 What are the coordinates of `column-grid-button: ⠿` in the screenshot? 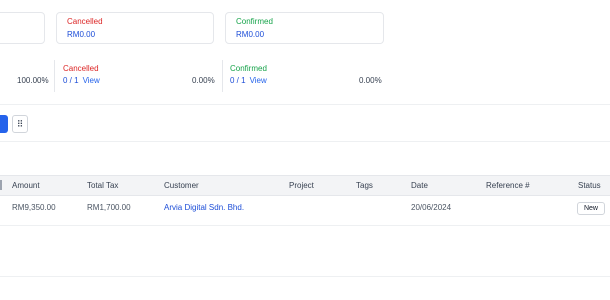 It's located at (20, 124).